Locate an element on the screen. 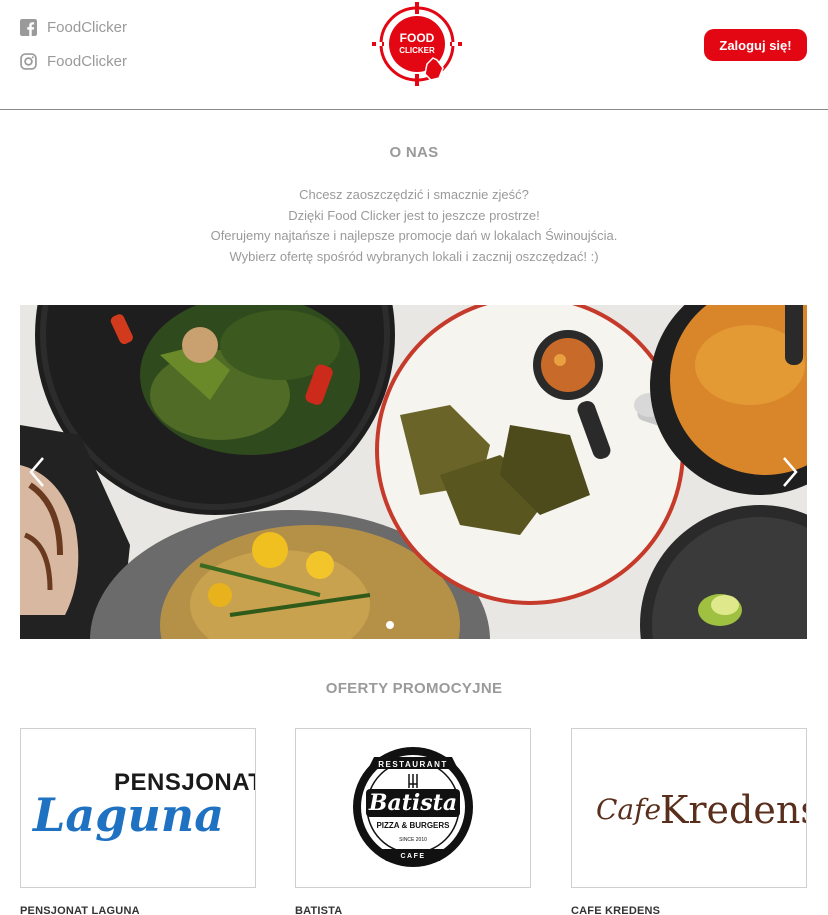 This screenshot has height=915, width=828. facebook-label: FoodClicker is located at coordinates (87, 27).